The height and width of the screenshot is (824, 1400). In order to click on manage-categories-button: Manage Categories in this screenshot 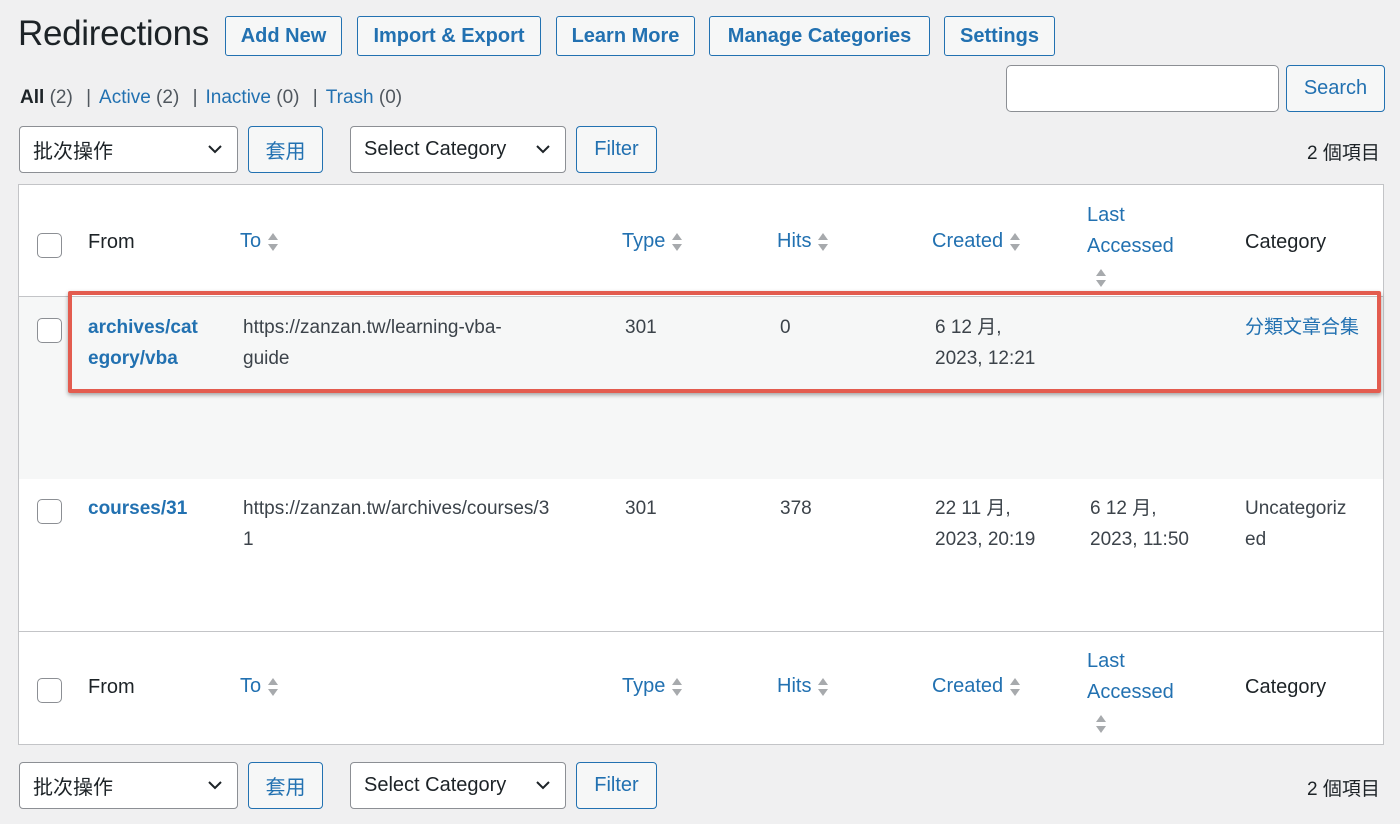, I will do `click(819, 36)`.